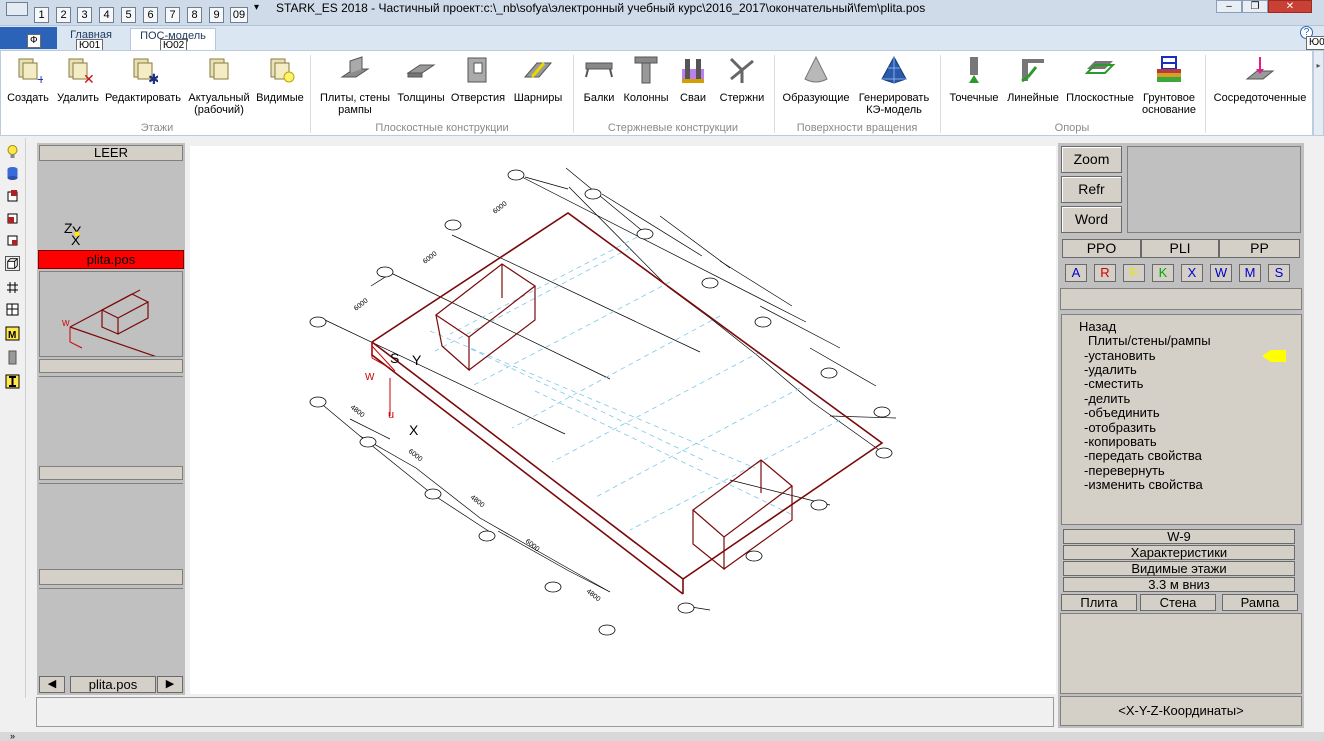 The image size is (1324, 741). Describe the element at coordinates (1179, 568) in the screenshot. I see `visible-floors-panel-button: Видимые этажи` at that location.